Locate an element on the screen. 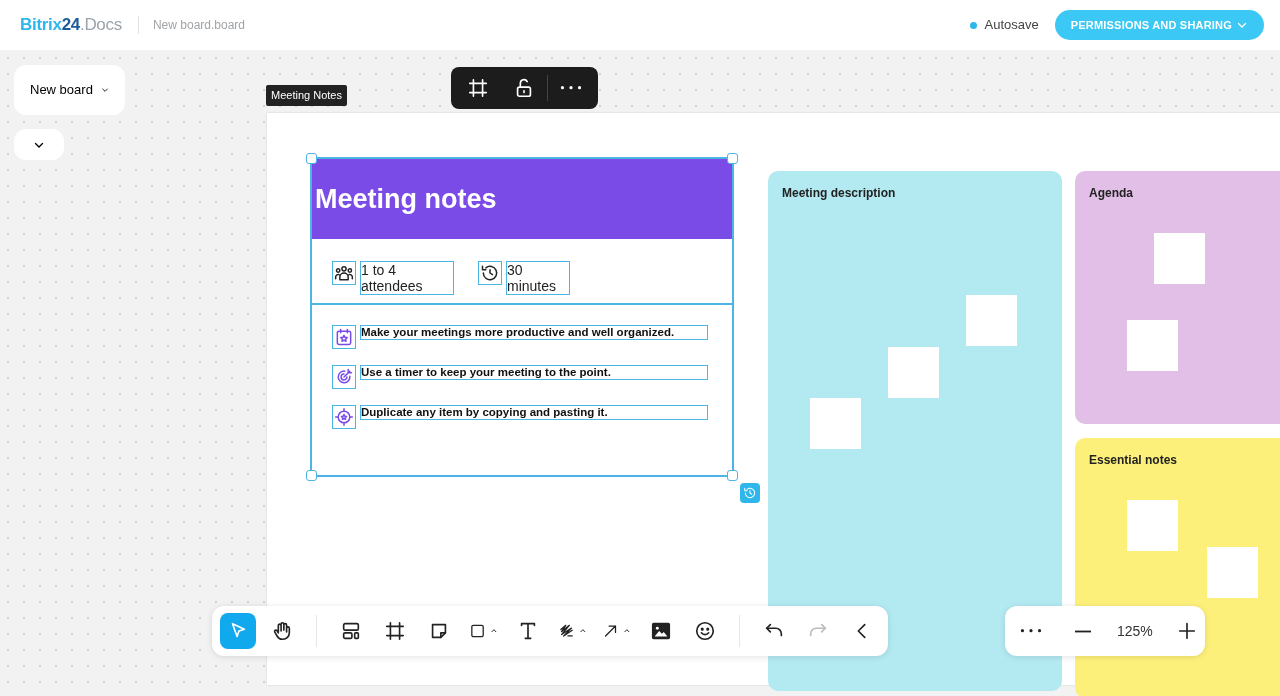  hand-icon is located at coordinates (282, 631).